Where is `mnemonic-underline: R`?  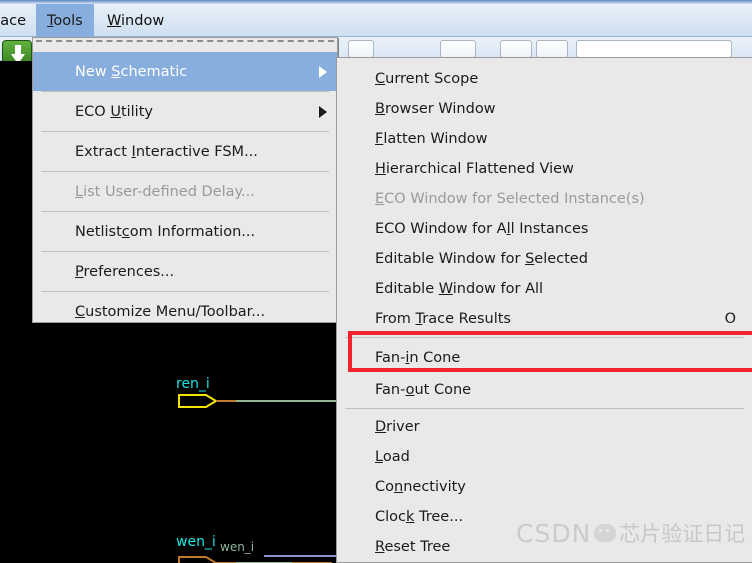 mnemonic-underline: R is located at coordinates (380, 547).